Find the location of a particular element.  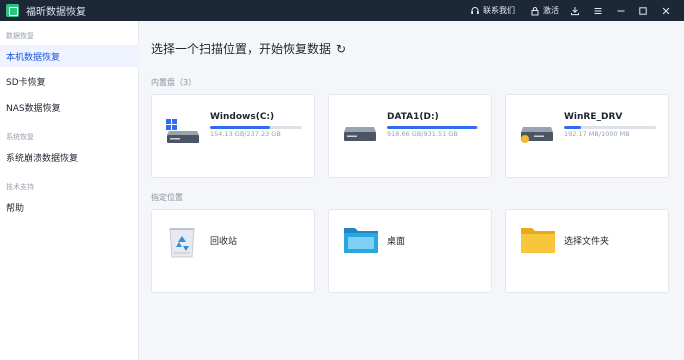

place-label: 回收站 is located at coordinates (224, 242).